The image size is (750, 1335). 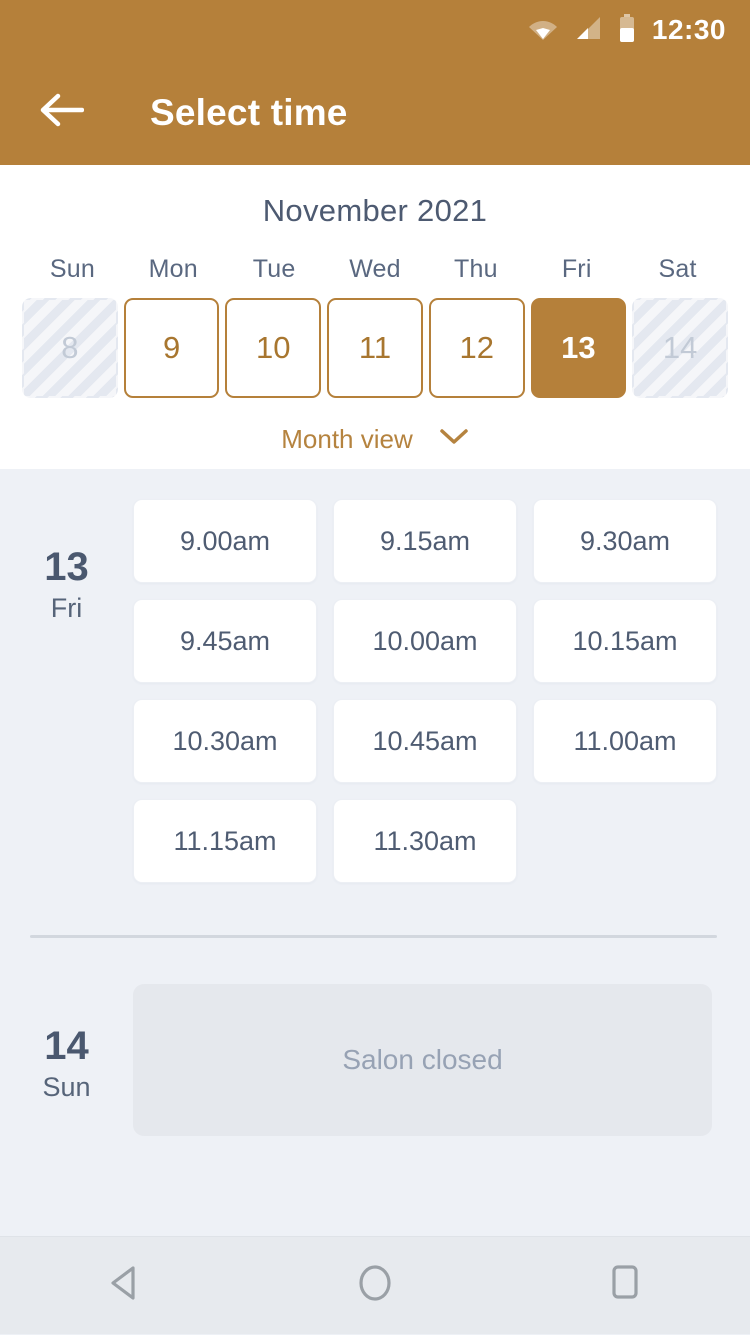 I want to click on calendar-day-9: 9, so click(x=171, y=348).